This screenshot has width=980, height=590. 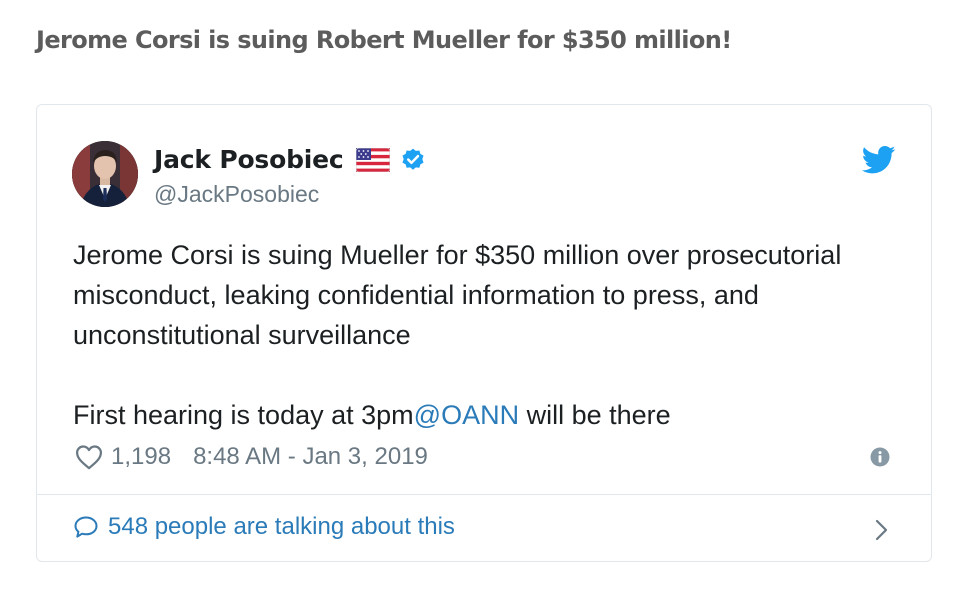 I want to click on author-name-row: Jack Posobiec, so click(x=290, y=159).